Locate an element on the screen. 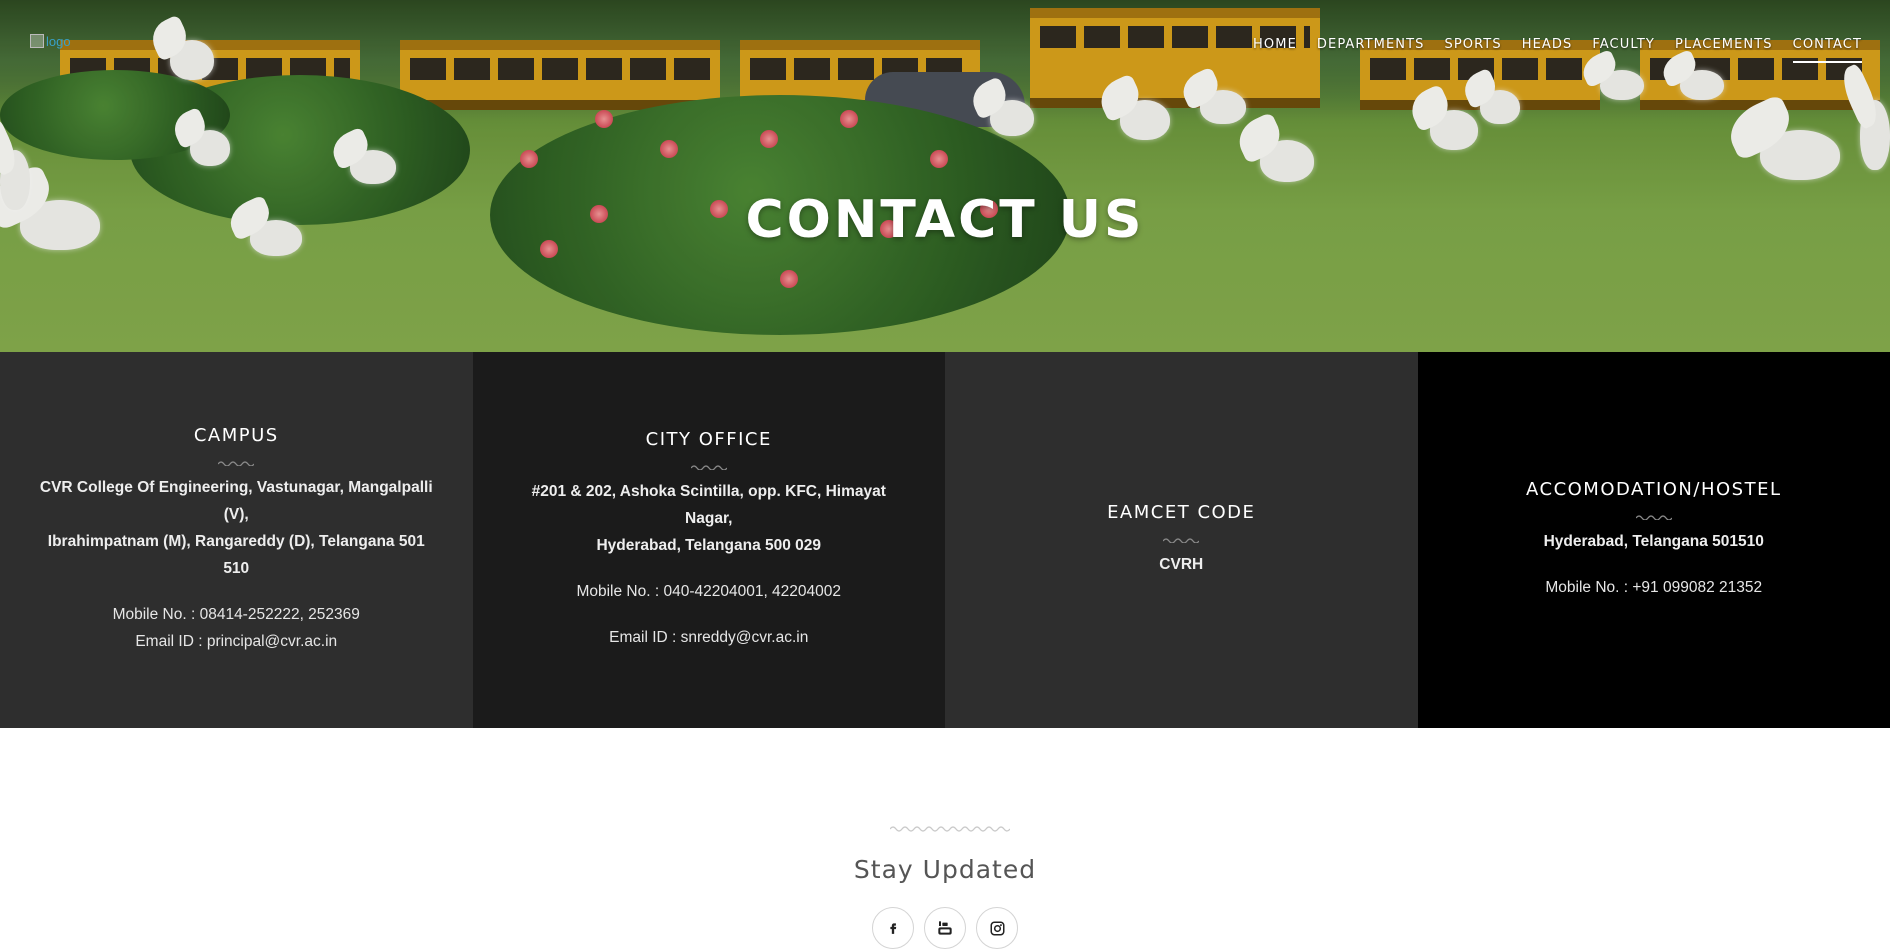 This screenshot has height=949, width=1890. city-office-title: CITY OFFICE is located at coordinates (709, 439).